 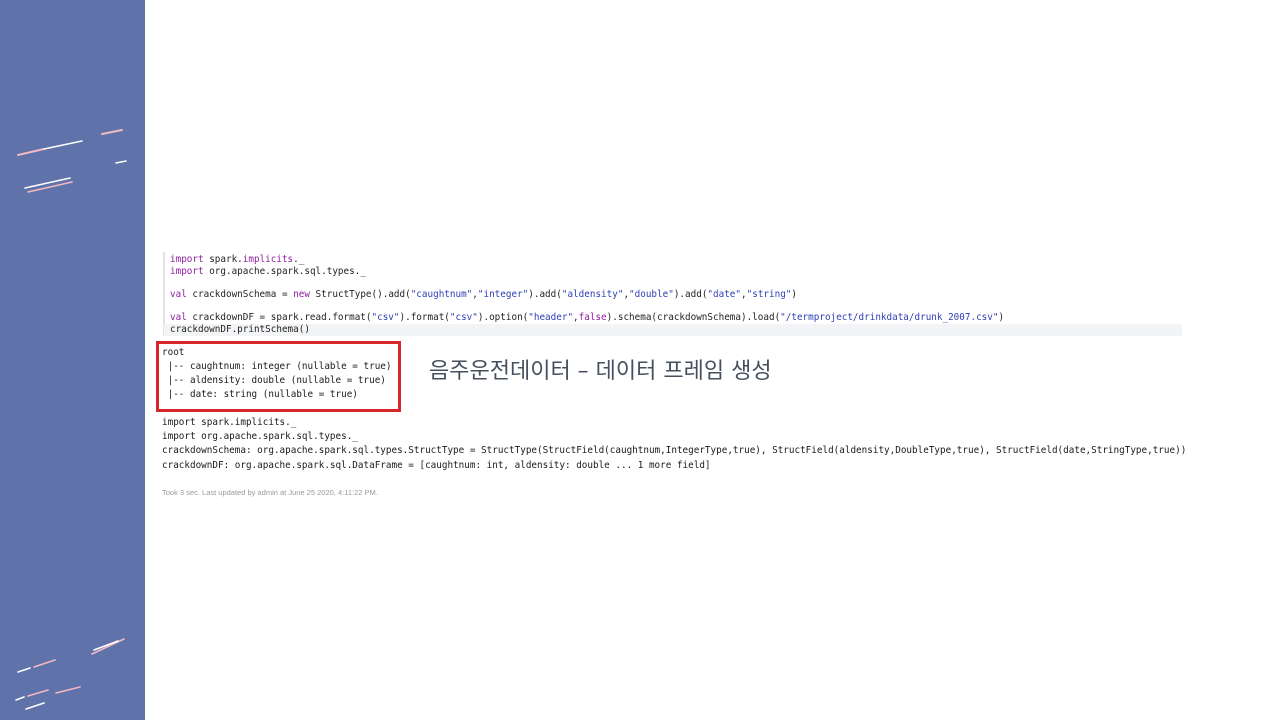 What do you see at coordinates (260, 436) in the screenshot?
I see `result-line: import org.apache.spark.sql.types._` at bounding box center [260, 436].